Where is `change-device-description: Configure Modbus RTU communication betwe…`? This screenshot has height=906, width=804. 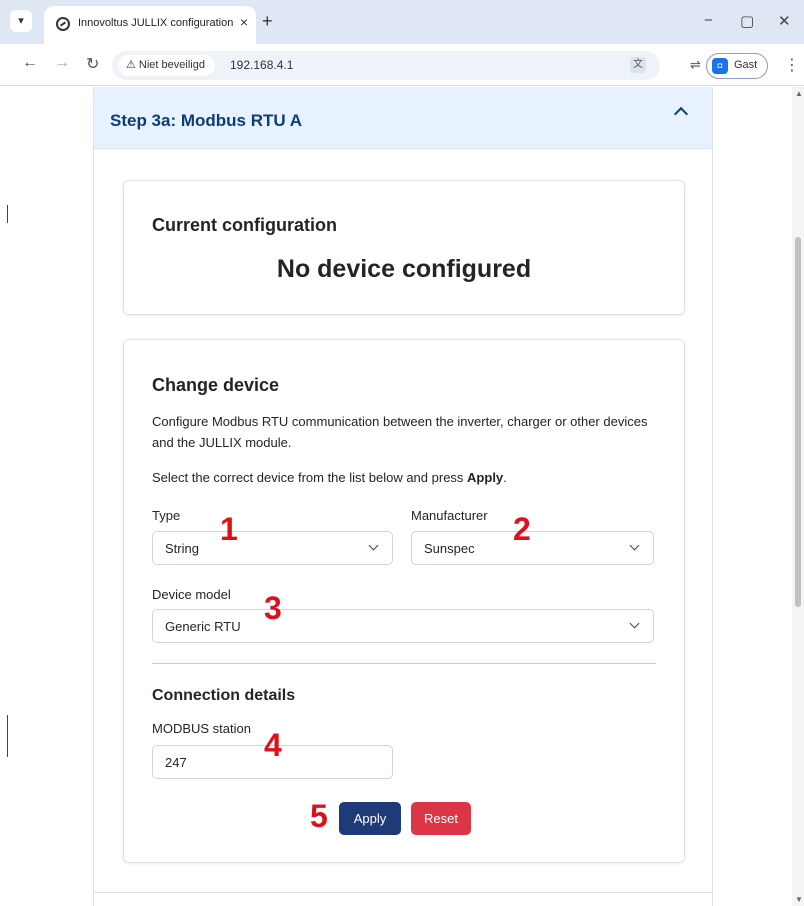
change-device-description: Configure Modbus RTU communication betwe… is located at coordinates (400, 432).